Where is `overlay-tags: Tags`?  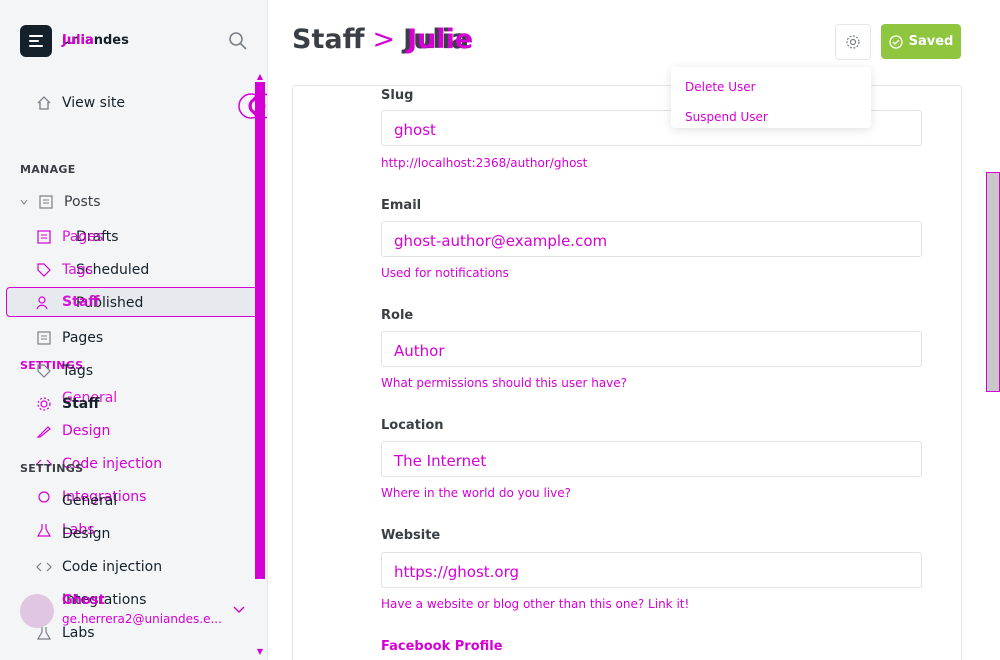 overlay-tags: Tags is located at coordinates (77, 270).